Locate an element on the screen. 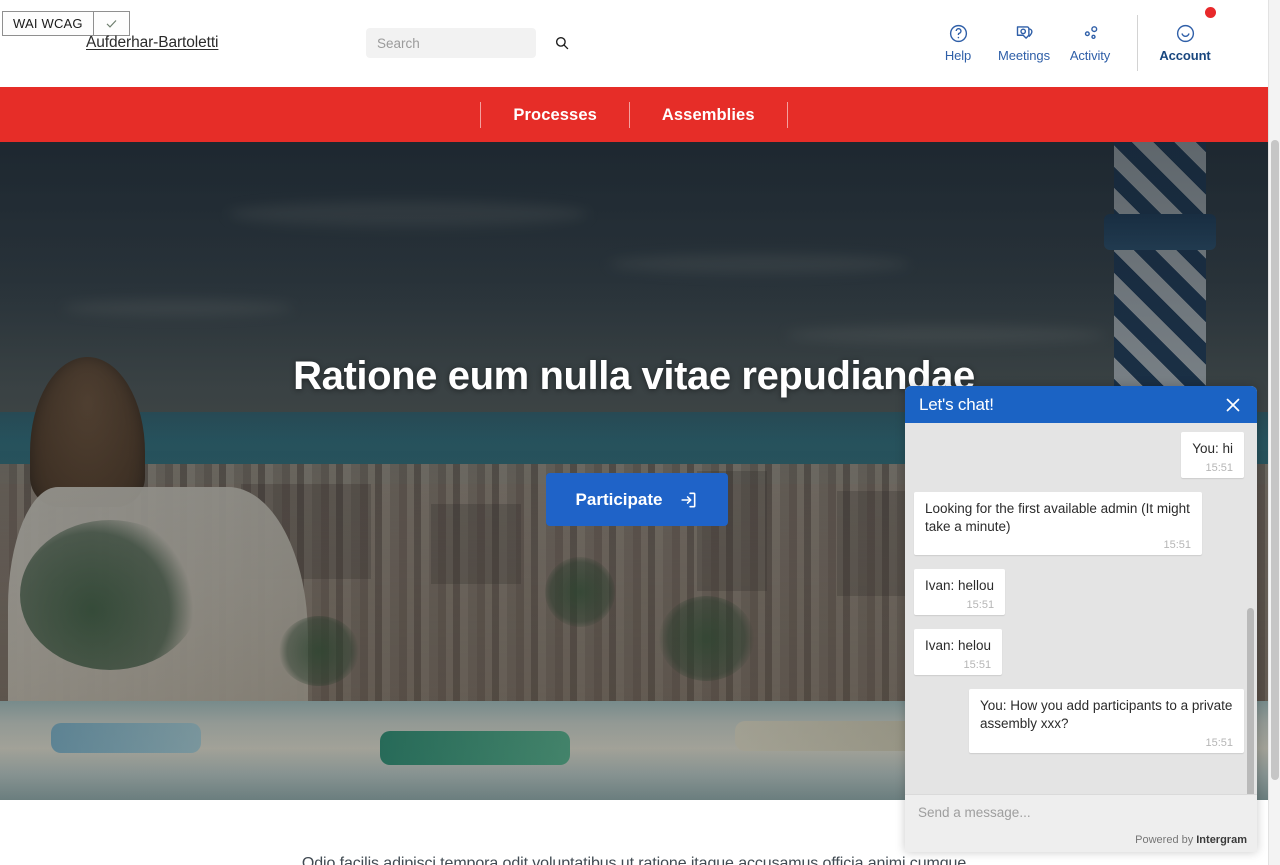  question-circle-icon is located at coordinates (958, 33).